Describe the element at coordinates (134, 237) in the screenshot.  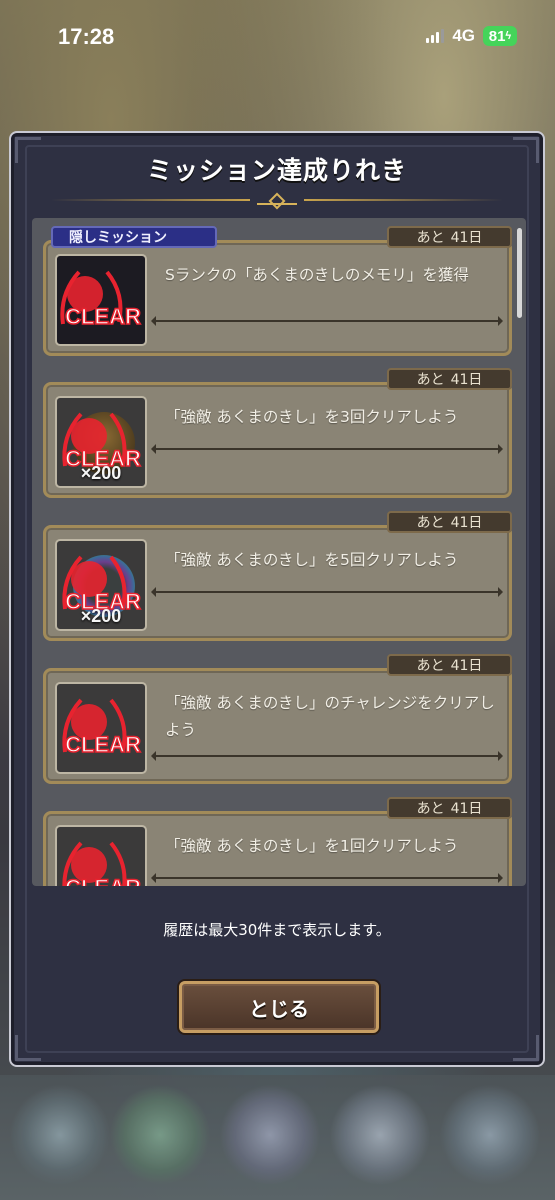
I see `hidden-mission-tag: 隠しミッション` at that location.